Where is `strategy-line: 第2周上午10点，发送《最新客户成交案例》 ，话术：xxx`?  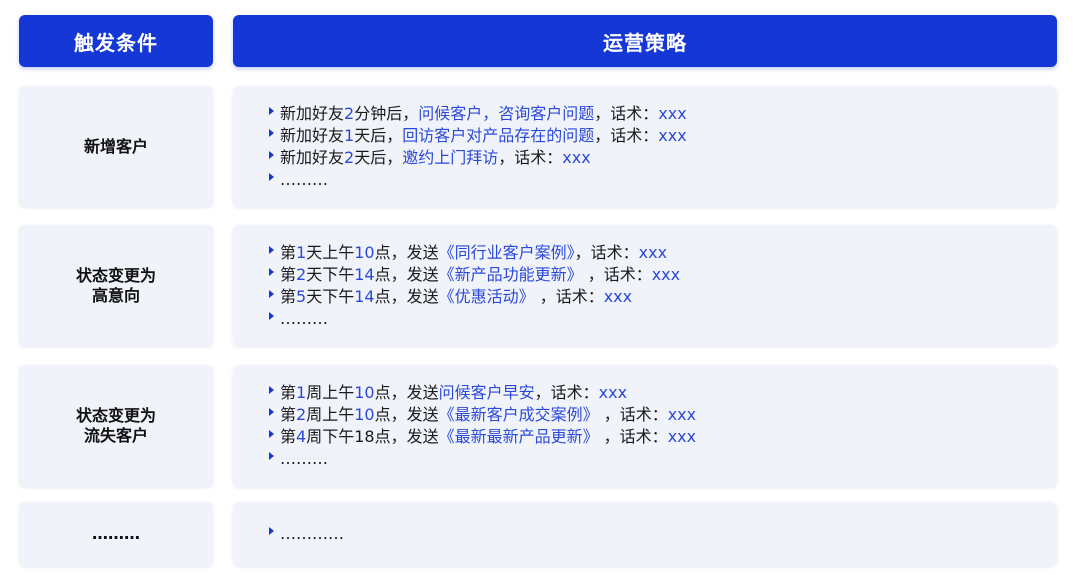 strategy-line: 第2周上午10点，发送《最新客户成交案例》 ，话术：xxx is located at coordinates (482, 415).